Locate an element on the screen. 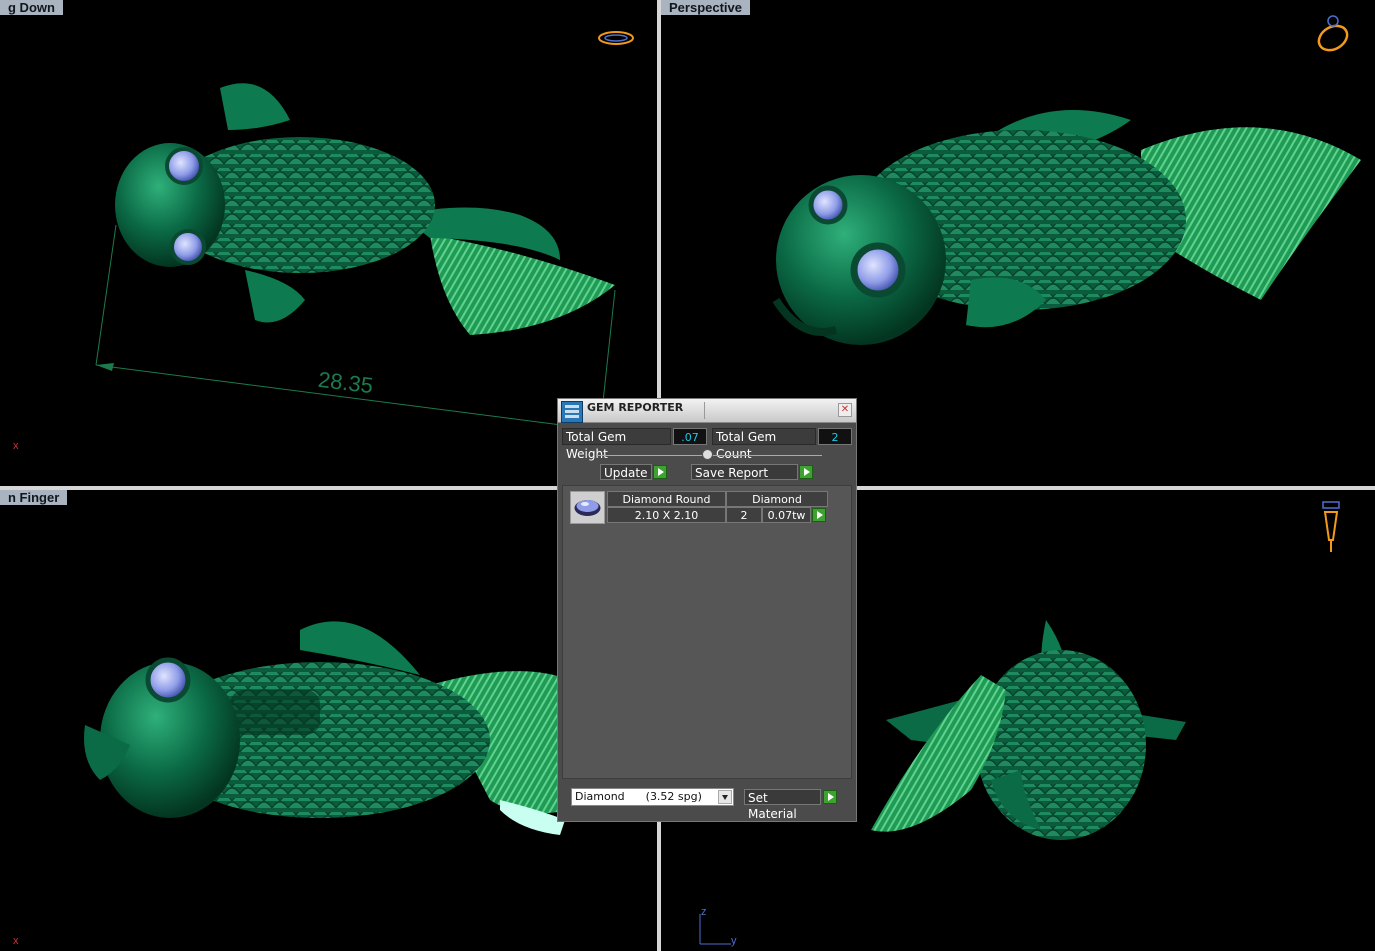 The width and height of the screenshot is (1375, 951). axis-y-label: y is located at coordinates (734, 941).